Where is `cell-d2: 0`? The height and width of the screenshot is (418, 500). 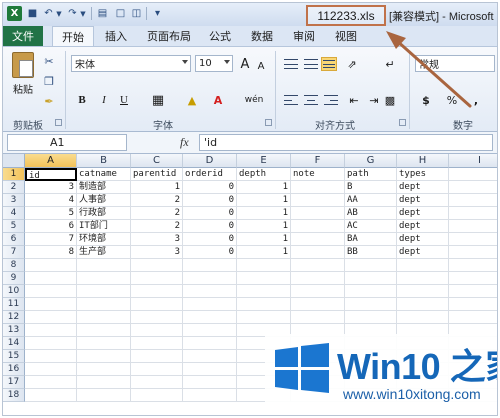
cell-d2: 0 is located at coordinates (210, 187).